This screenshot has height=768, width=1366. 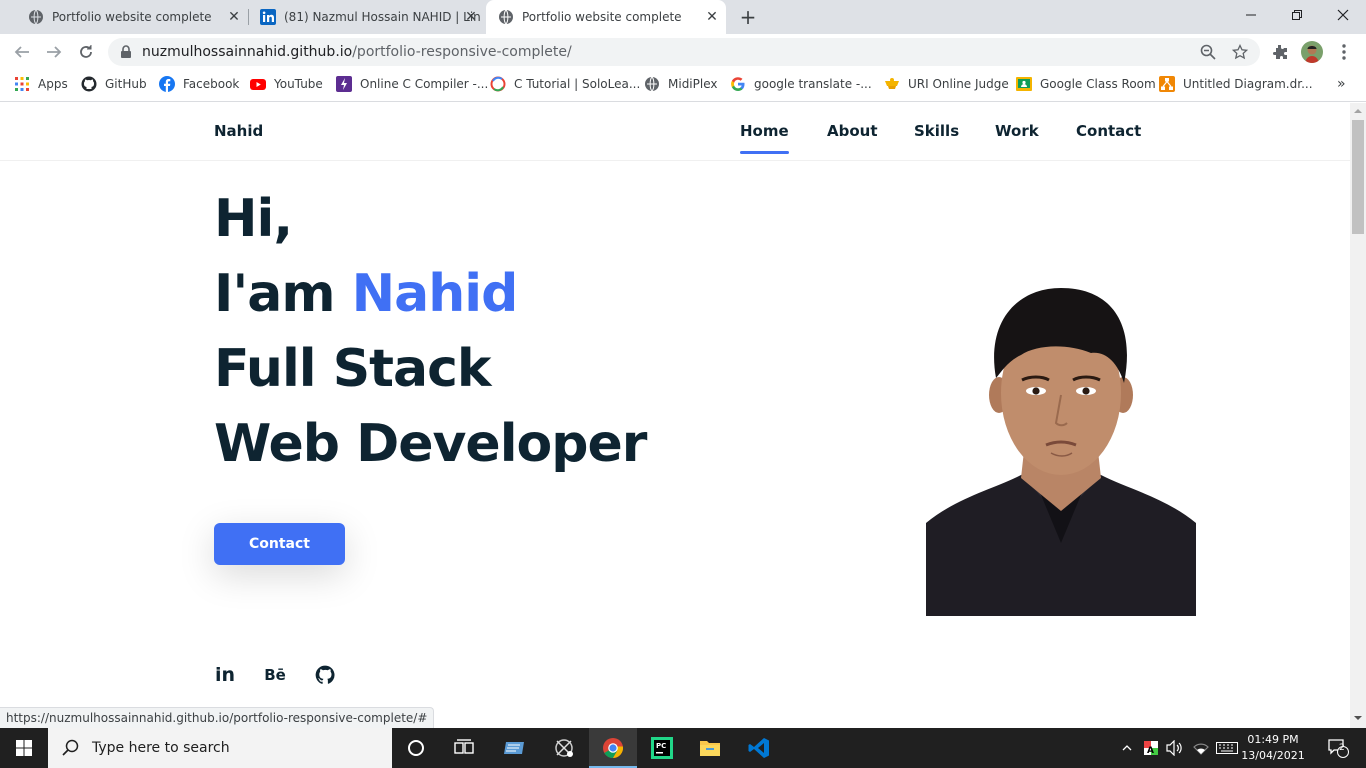 What do you see at coordinates (1273, 748) in the screenshot?
I see `system-clock: 01:49 PM 13/04/2021` at bounding box center [1273, 748].